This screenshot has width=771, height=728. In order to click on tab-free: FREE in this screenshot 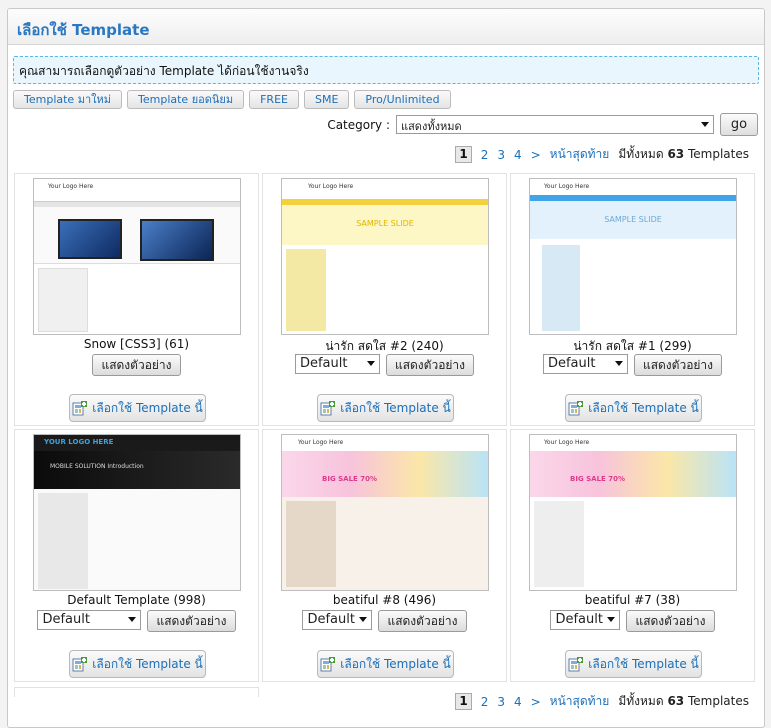, I will do `click(274, 99)`.